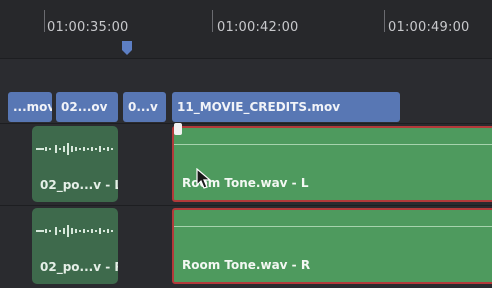 This screenshot has height=288, width=492. I want to click on video-clip: 02...ov, so click(87, 107).